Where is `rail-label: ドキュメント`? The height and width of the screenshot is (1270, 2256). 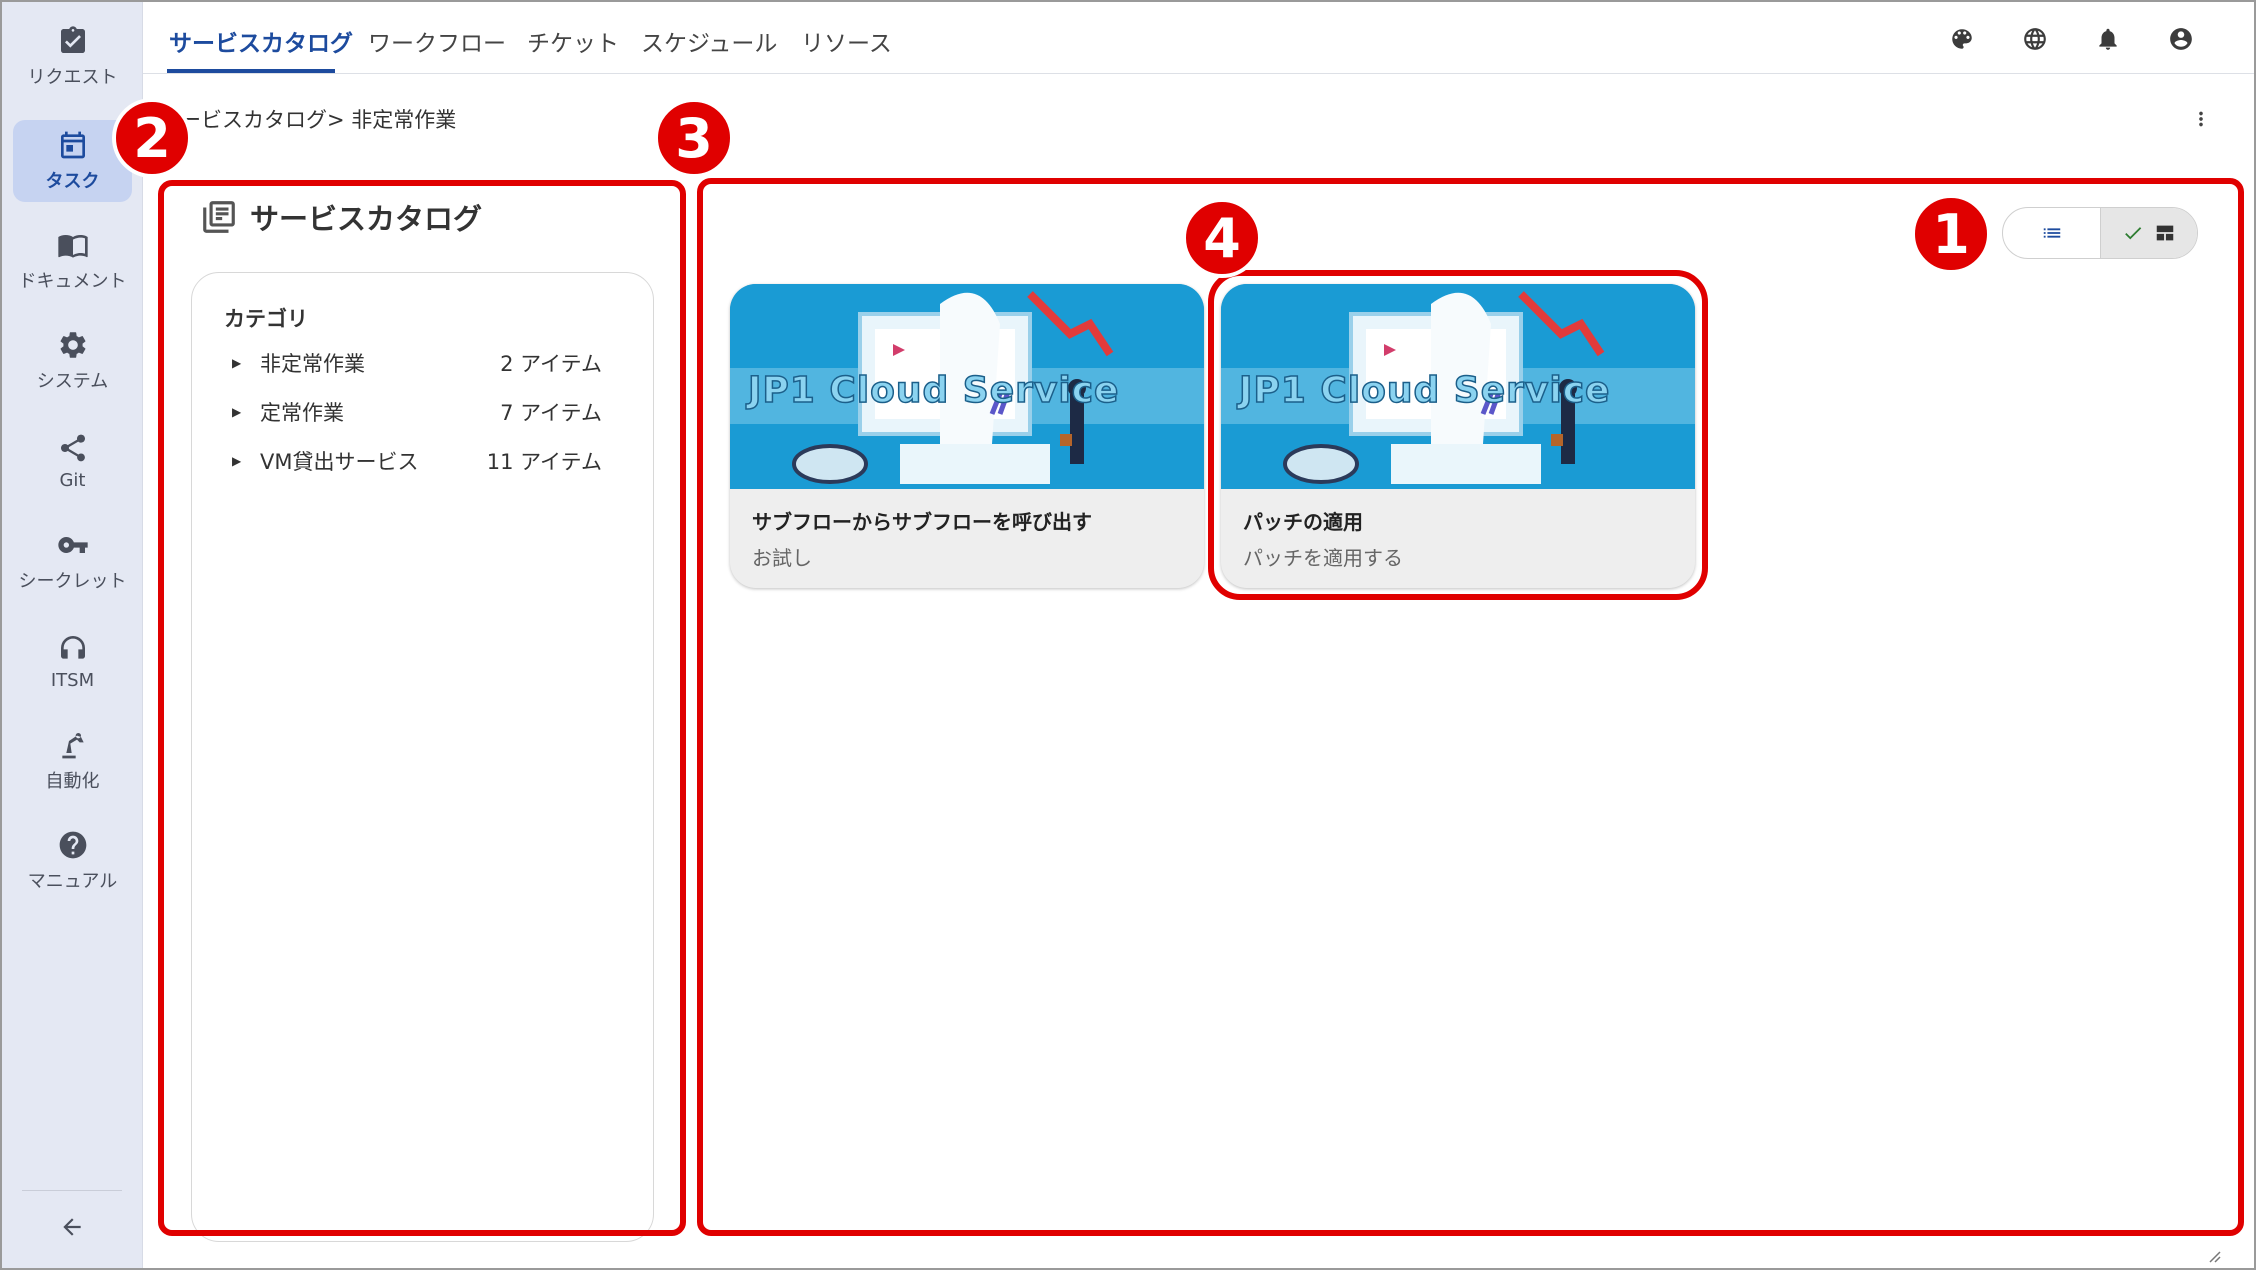
rail-label: ドキュメント is located at coordinates (72, 281).